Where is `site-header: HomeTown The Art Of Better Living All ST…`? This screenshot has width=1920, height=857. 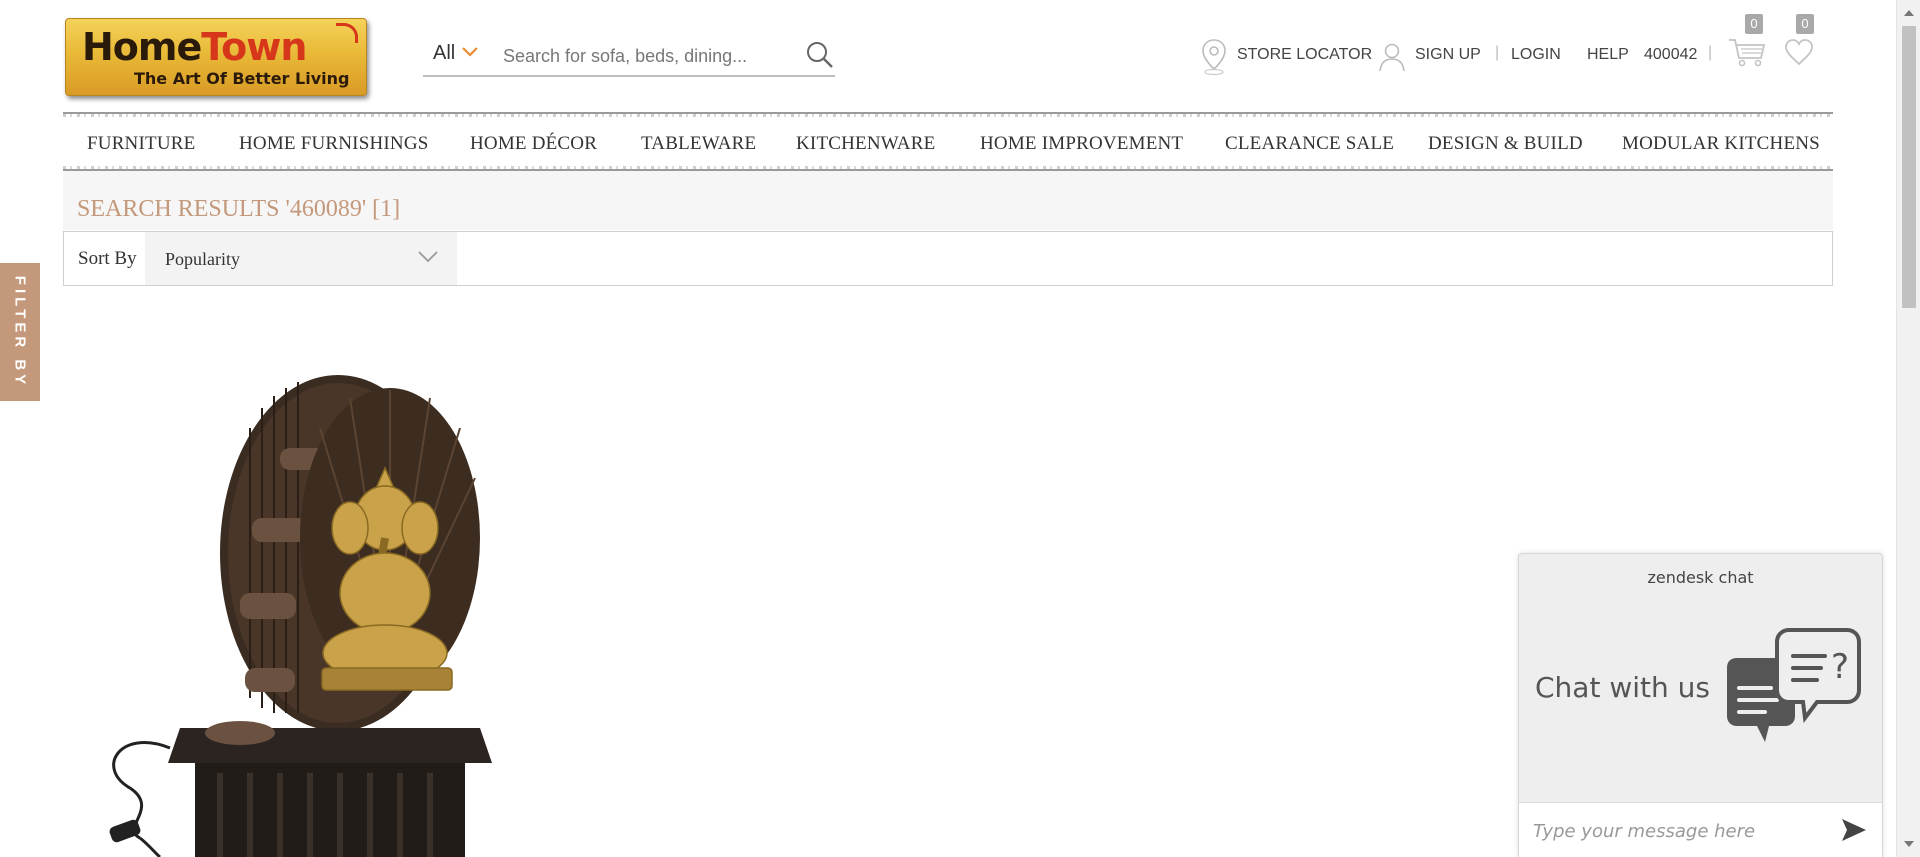
site-header: HomeTown The Art Of Better Living All ST… is located at coordinates (948, 56).